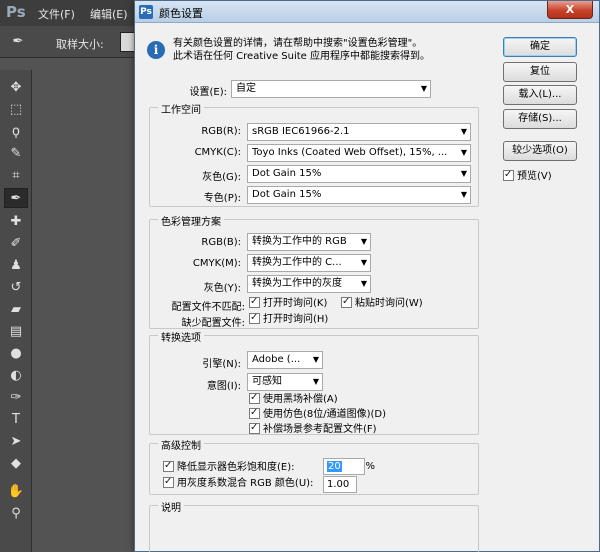 The height and width of the screenshot is (552, 600). I want to click on eyedropper-option-icon: ✒, so click(18, 42).